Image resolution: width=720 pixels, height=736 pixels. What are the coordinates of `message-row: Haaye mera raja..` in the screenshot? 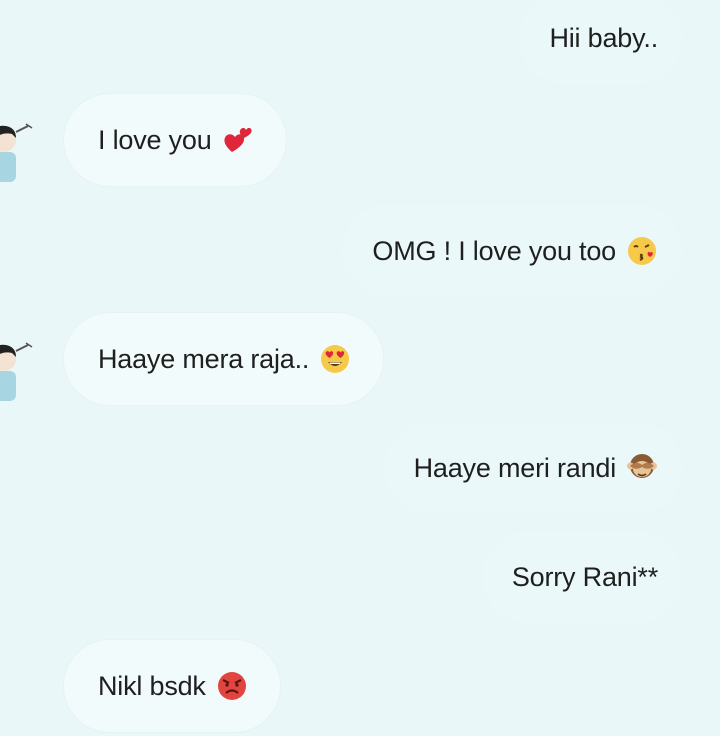 It's located at (360, 361).